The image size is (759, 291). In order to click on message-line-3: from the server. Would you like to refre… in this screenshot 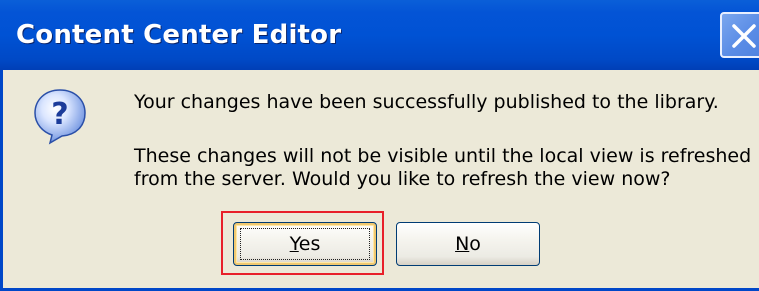, I will do `click(402, 179)`.